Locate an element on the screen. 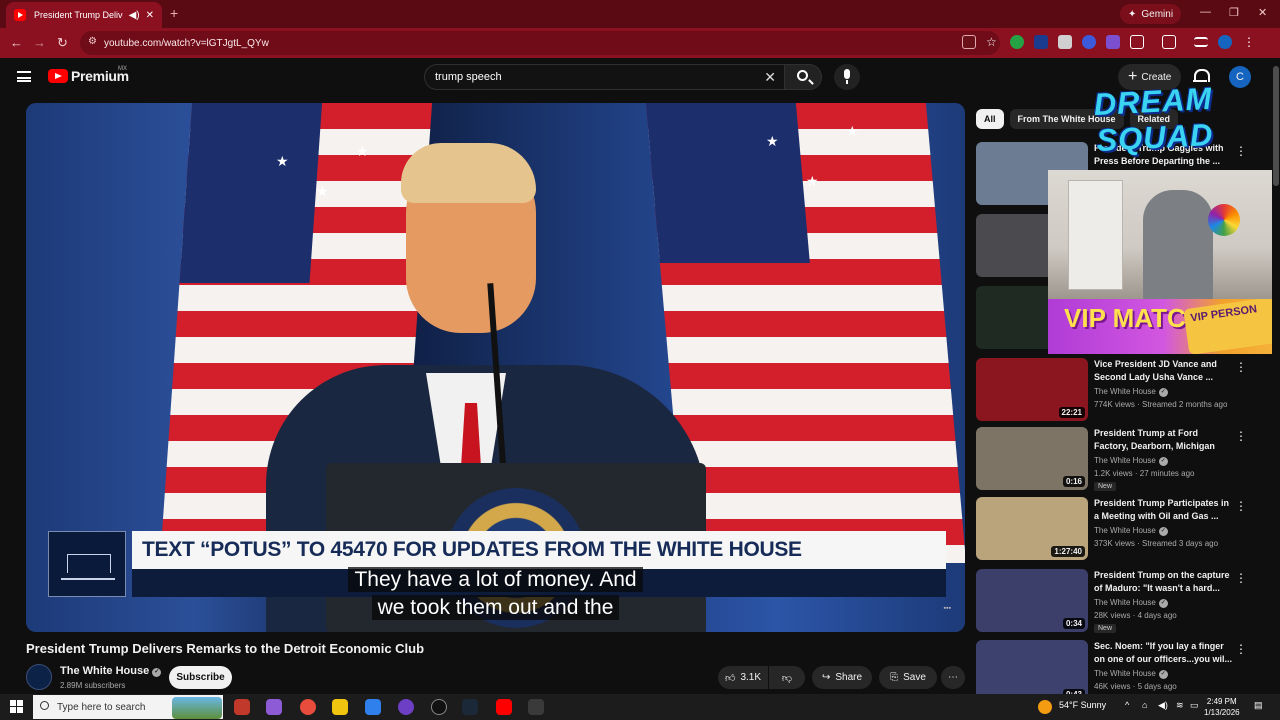  windows-start-icon is located at coordinates (17, 707).